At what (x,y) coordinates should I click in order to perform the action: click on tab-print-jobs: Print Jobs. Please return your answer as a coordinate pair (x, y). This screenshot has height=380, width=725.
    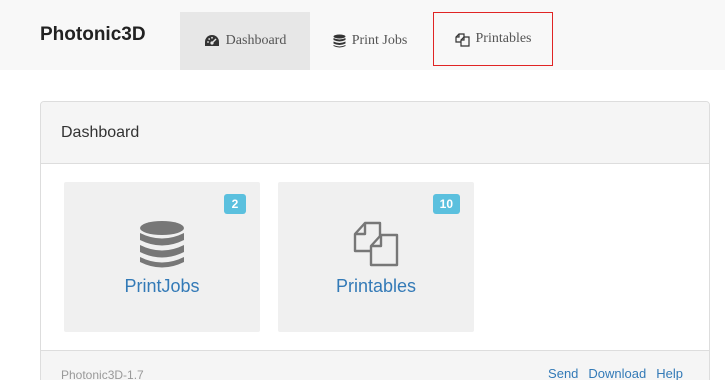
    Looking at the image, I should click on (370, 41).